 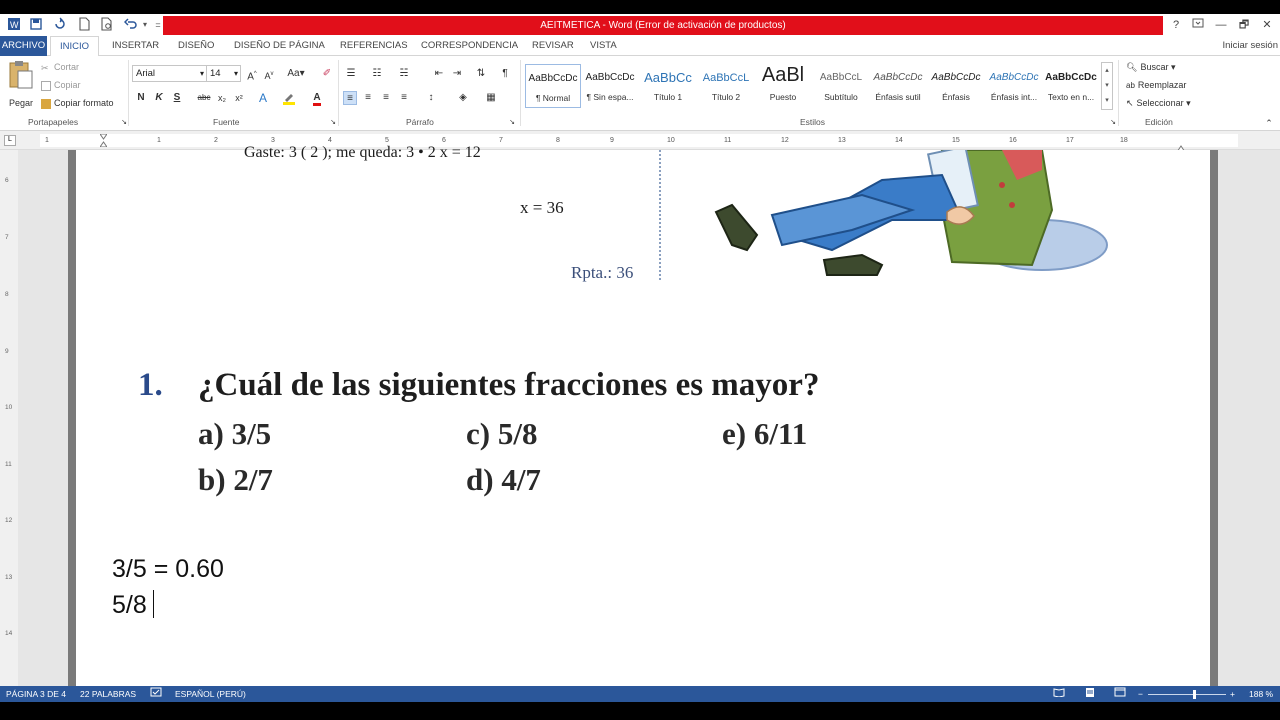 What do you see at coordinates (726, 86) in the screenshot?
I see `style-titulo-2: AaBbCcL Título 2` at bounding box center [726, 86].